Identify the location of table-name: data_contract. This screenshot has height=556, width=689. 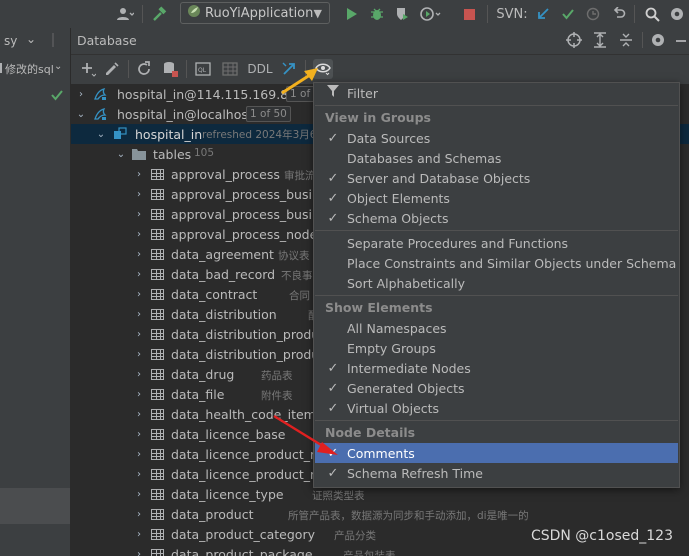
(214, 294).